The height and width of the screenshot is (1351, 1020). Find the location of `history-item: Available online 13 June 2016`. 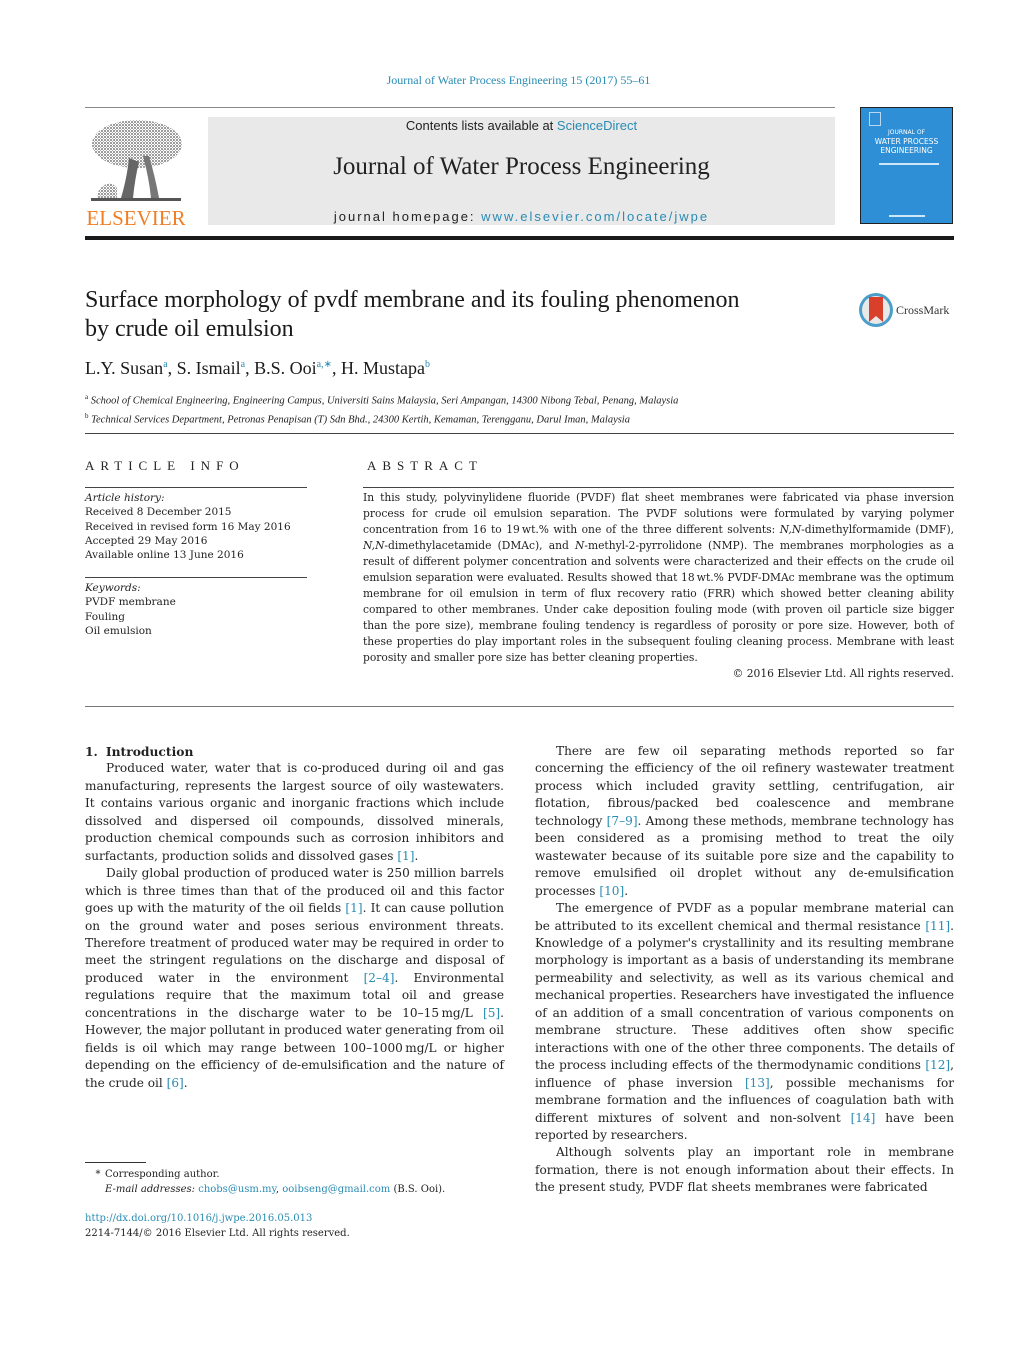

history-item: Available online 13 June 2016 is located at coordinates (164, 555).